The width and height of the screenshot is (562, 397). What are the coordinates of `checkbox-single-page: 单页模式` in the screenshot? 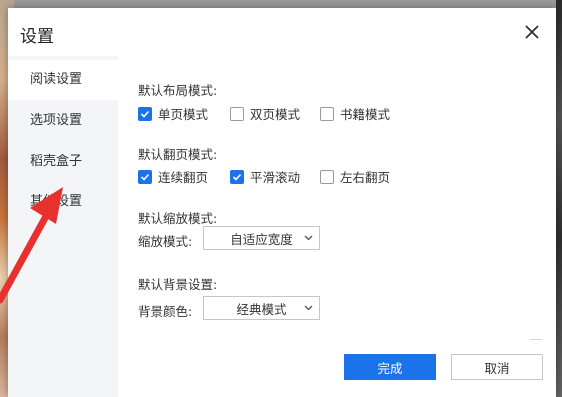 It's located at (173, 113).